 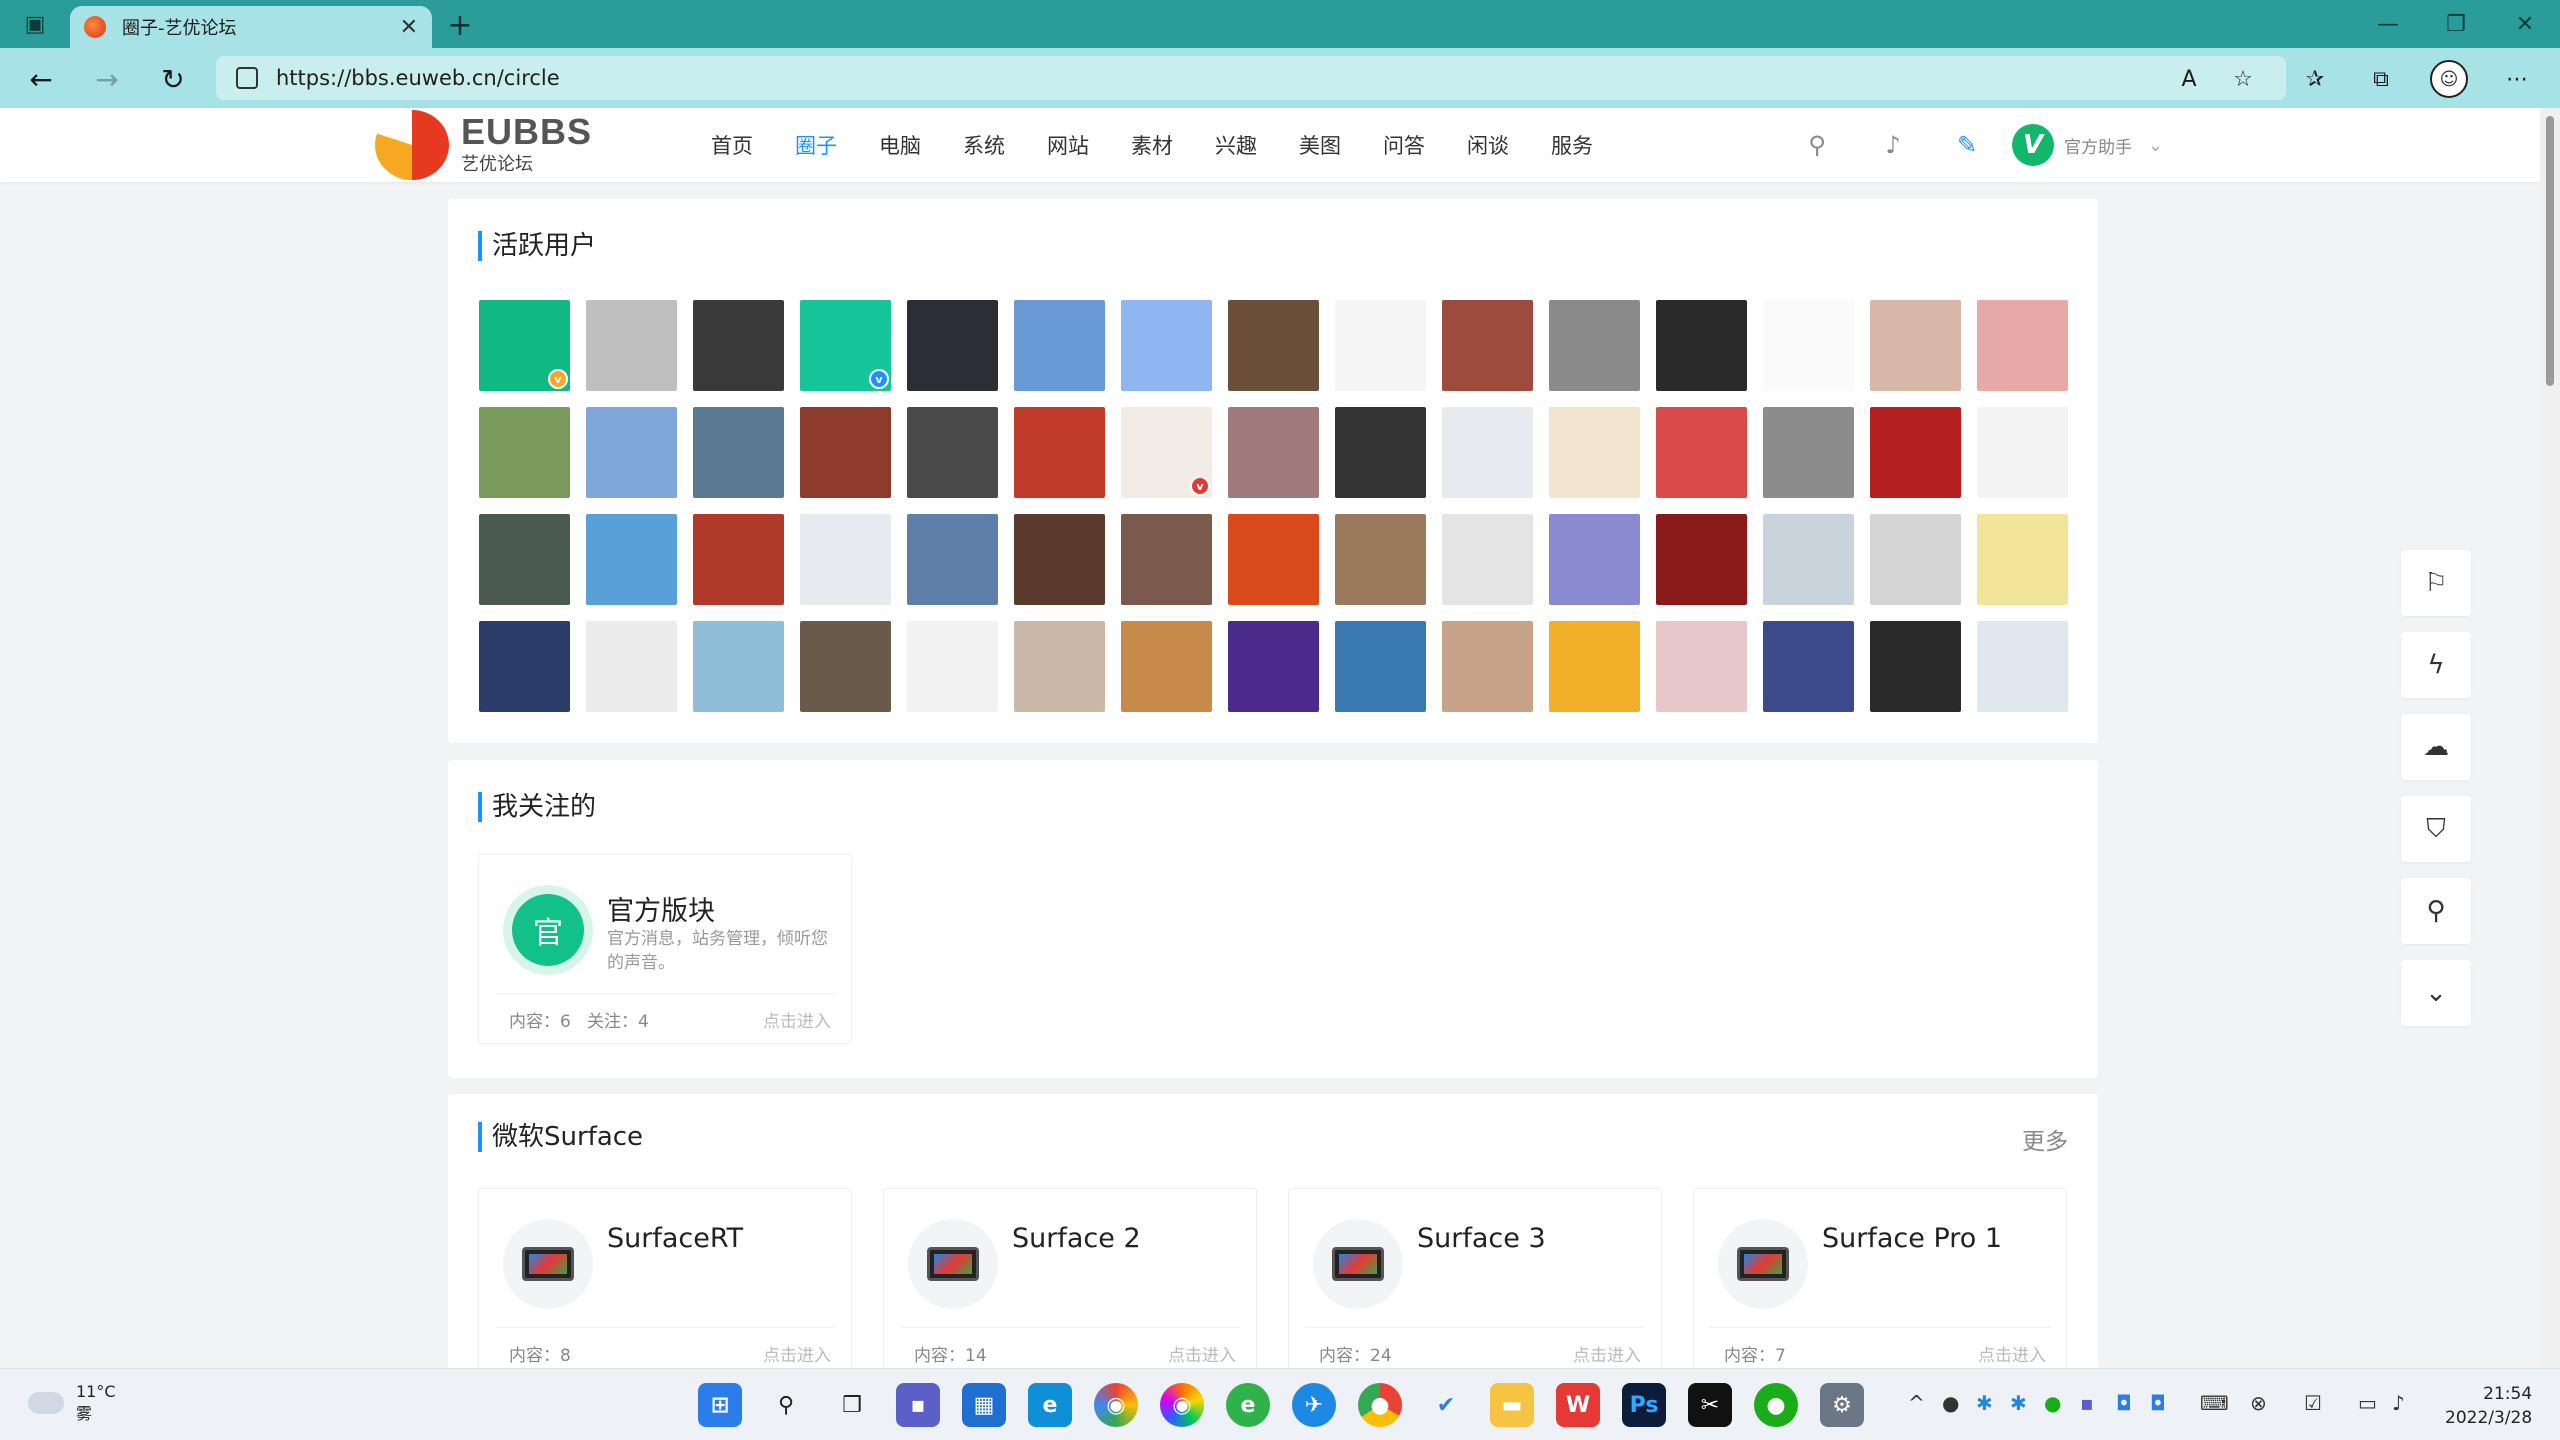 What do you see at coordinates (72, 1403) in the screenshot?
I see `weather-widget: 11°C 雾` at bounding box center [72, 1403].